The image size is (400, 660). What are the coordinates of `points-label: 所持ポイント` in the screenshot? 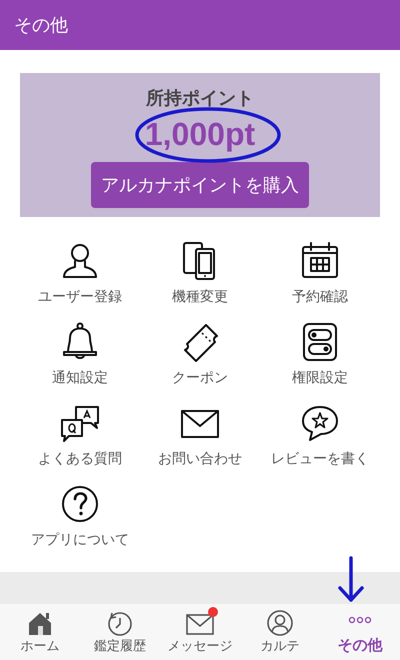 It's located at (200, 99).